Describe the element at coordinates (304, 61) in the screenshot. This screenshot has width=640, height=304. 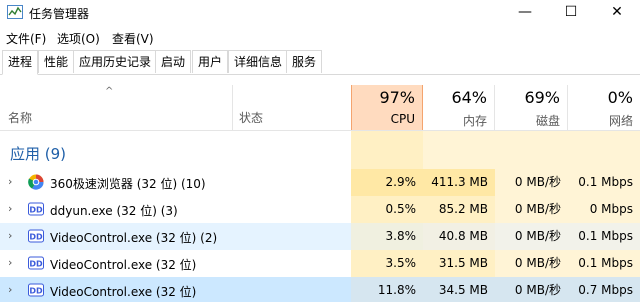
I see `tab-services: 服务` at that location.